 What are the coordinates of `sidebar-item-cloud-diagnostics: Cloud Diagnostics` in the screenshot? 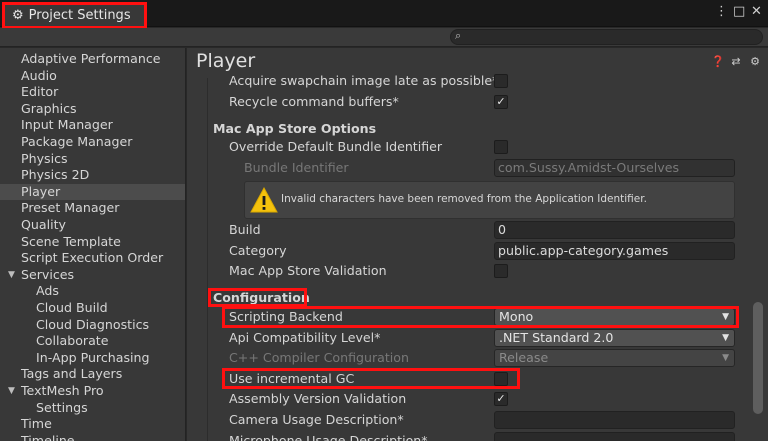 It's located at (92, 325).